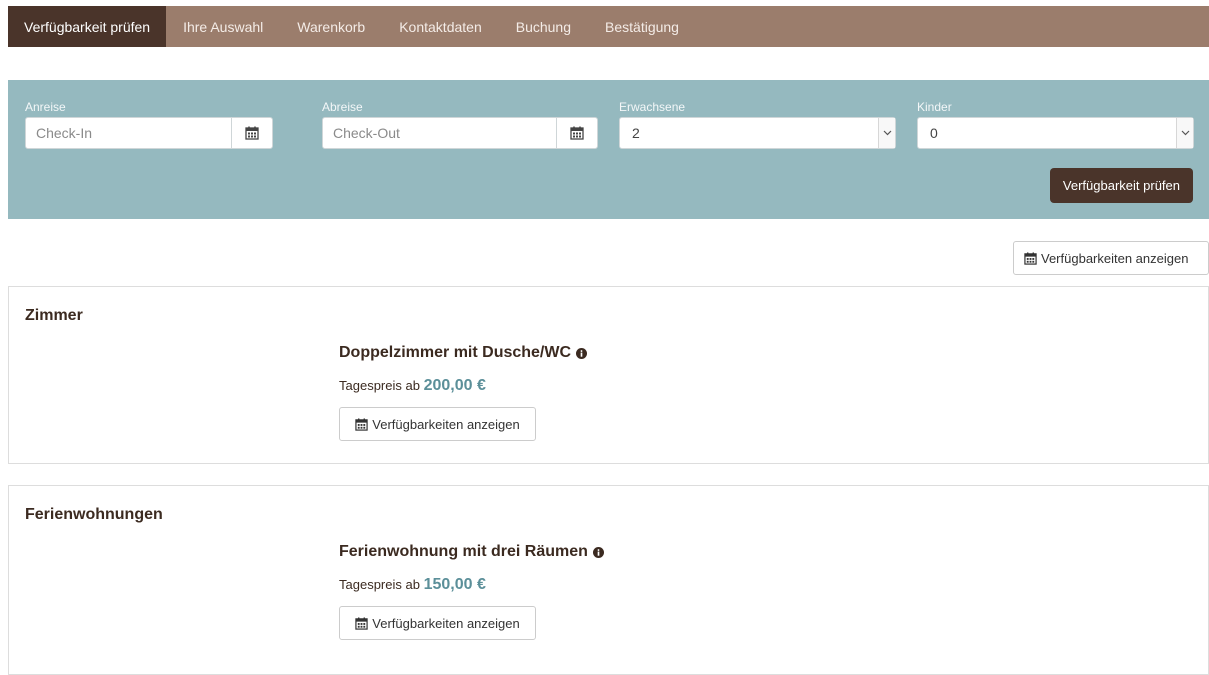  I want to click on arrival-input, so click(128, 133).